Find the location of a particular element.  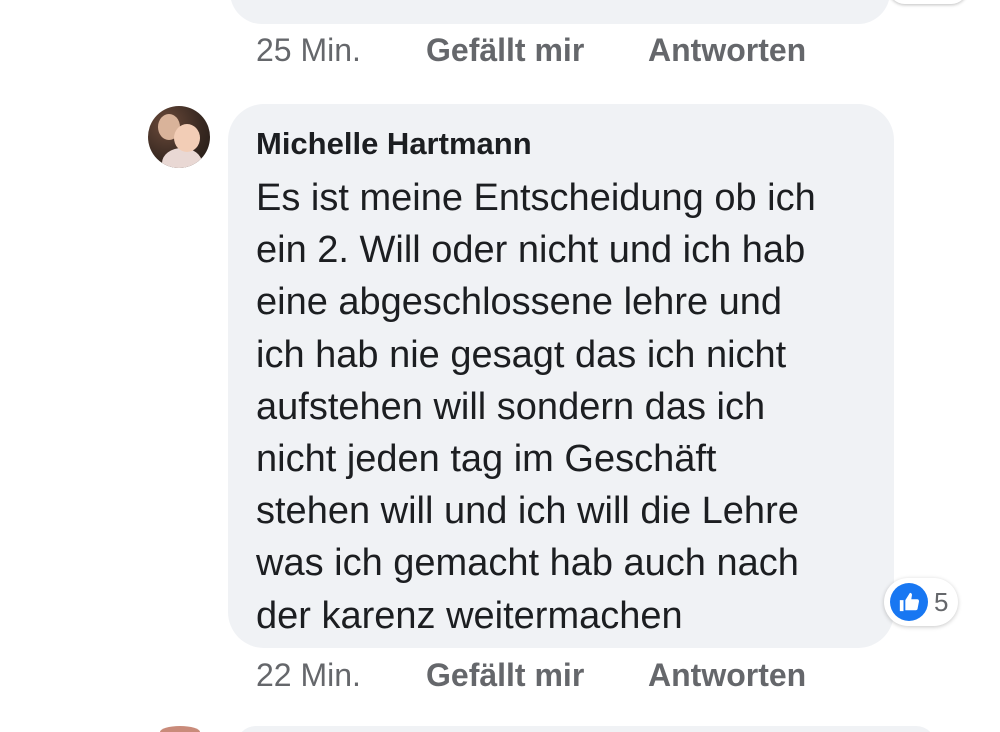

reaction-summary: 5 is located at coordinates (921, 602).